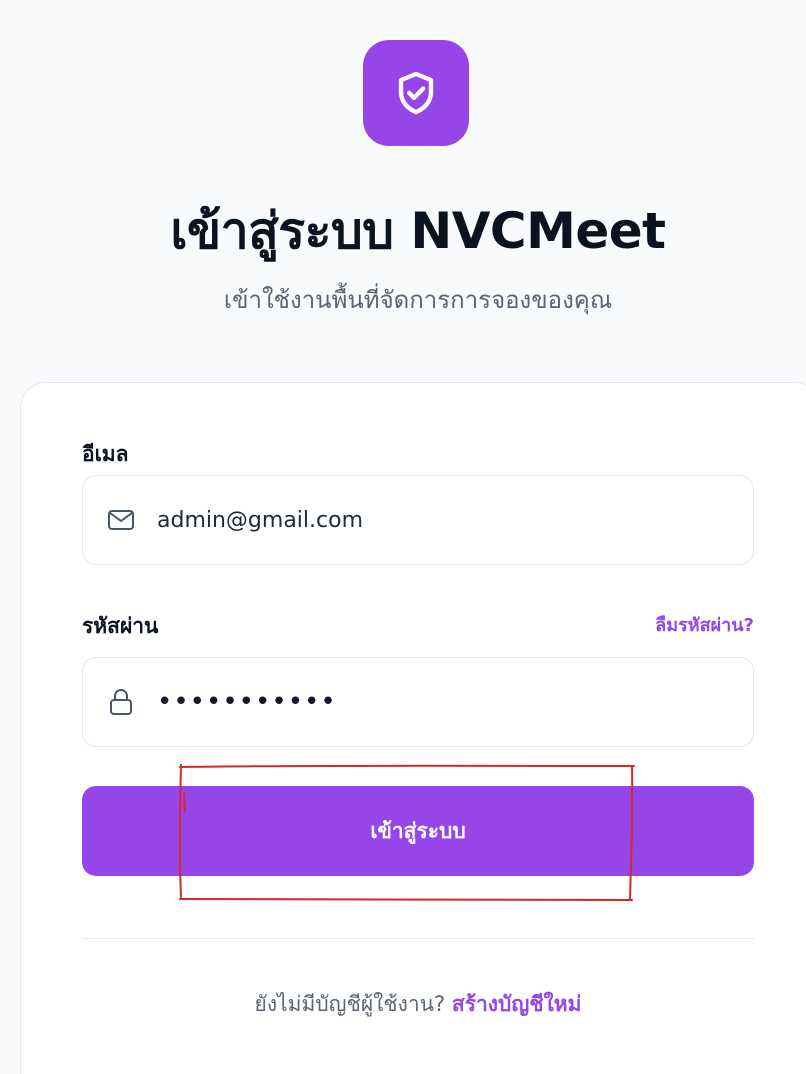 Image resolution: width=806 pixels, height=1074 pixels. Describe the element at coordinates (418, 231) in the screenshot. I see `page-title: เข้าสู่ระบบ NVCMeet` at that location.